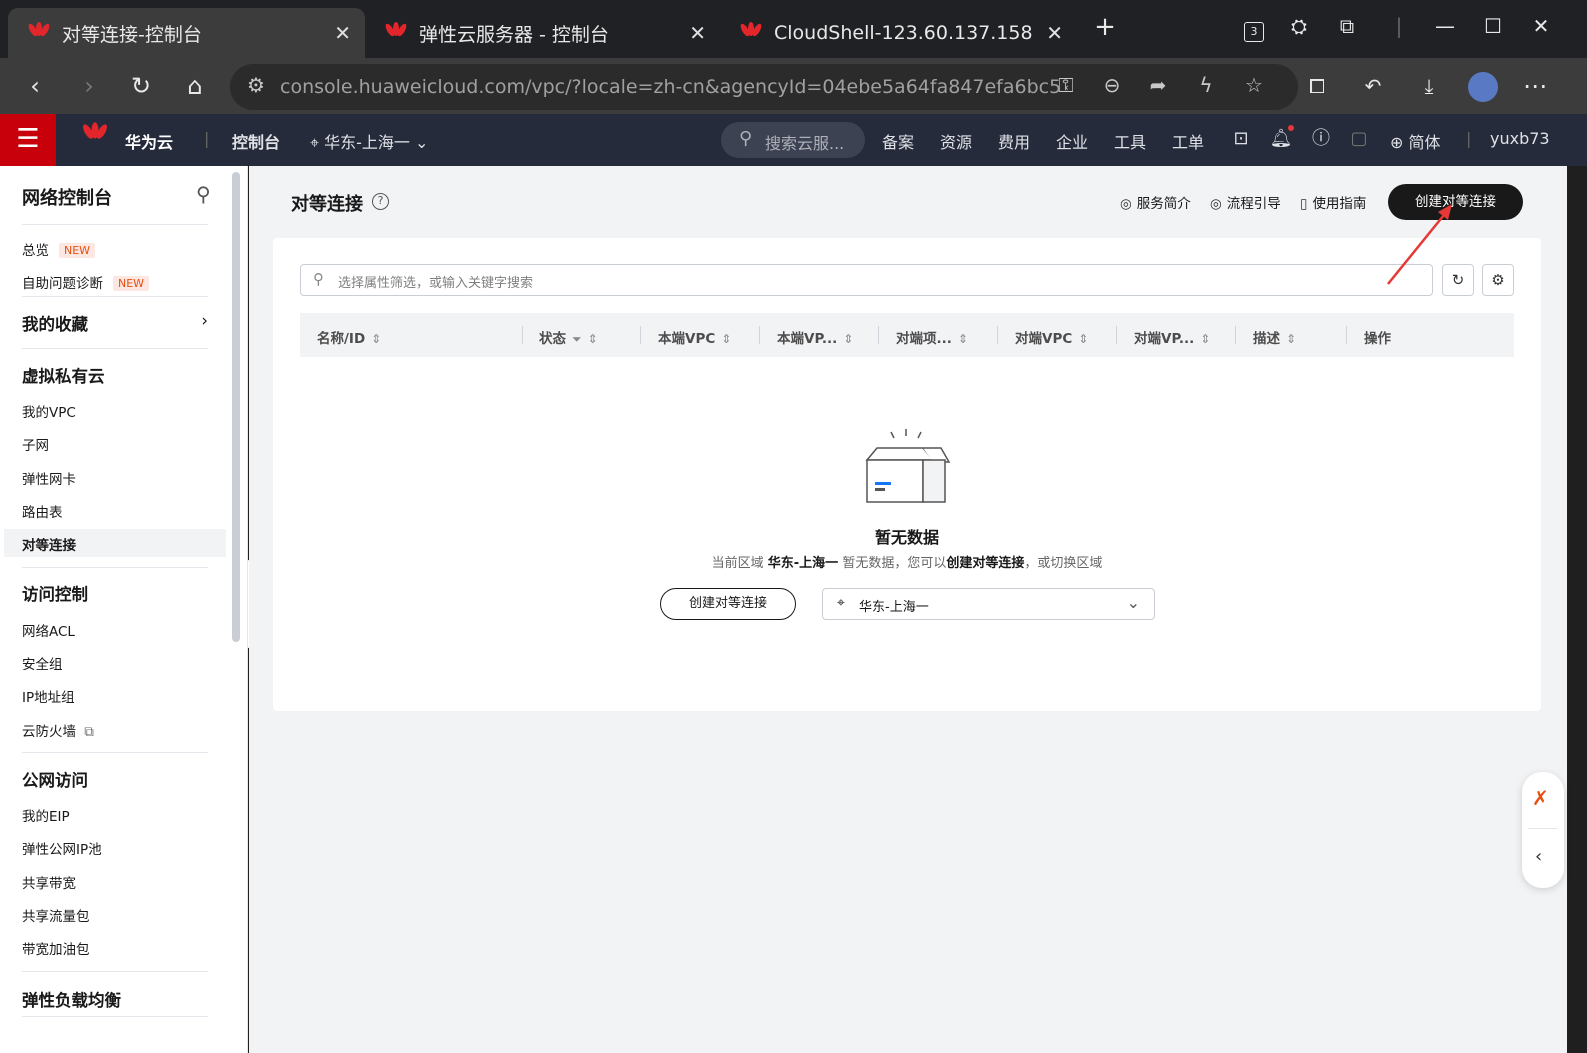 This screenshot has height=1053, width=1587. I want to click on back-icon: ‹, so click(35, 87).